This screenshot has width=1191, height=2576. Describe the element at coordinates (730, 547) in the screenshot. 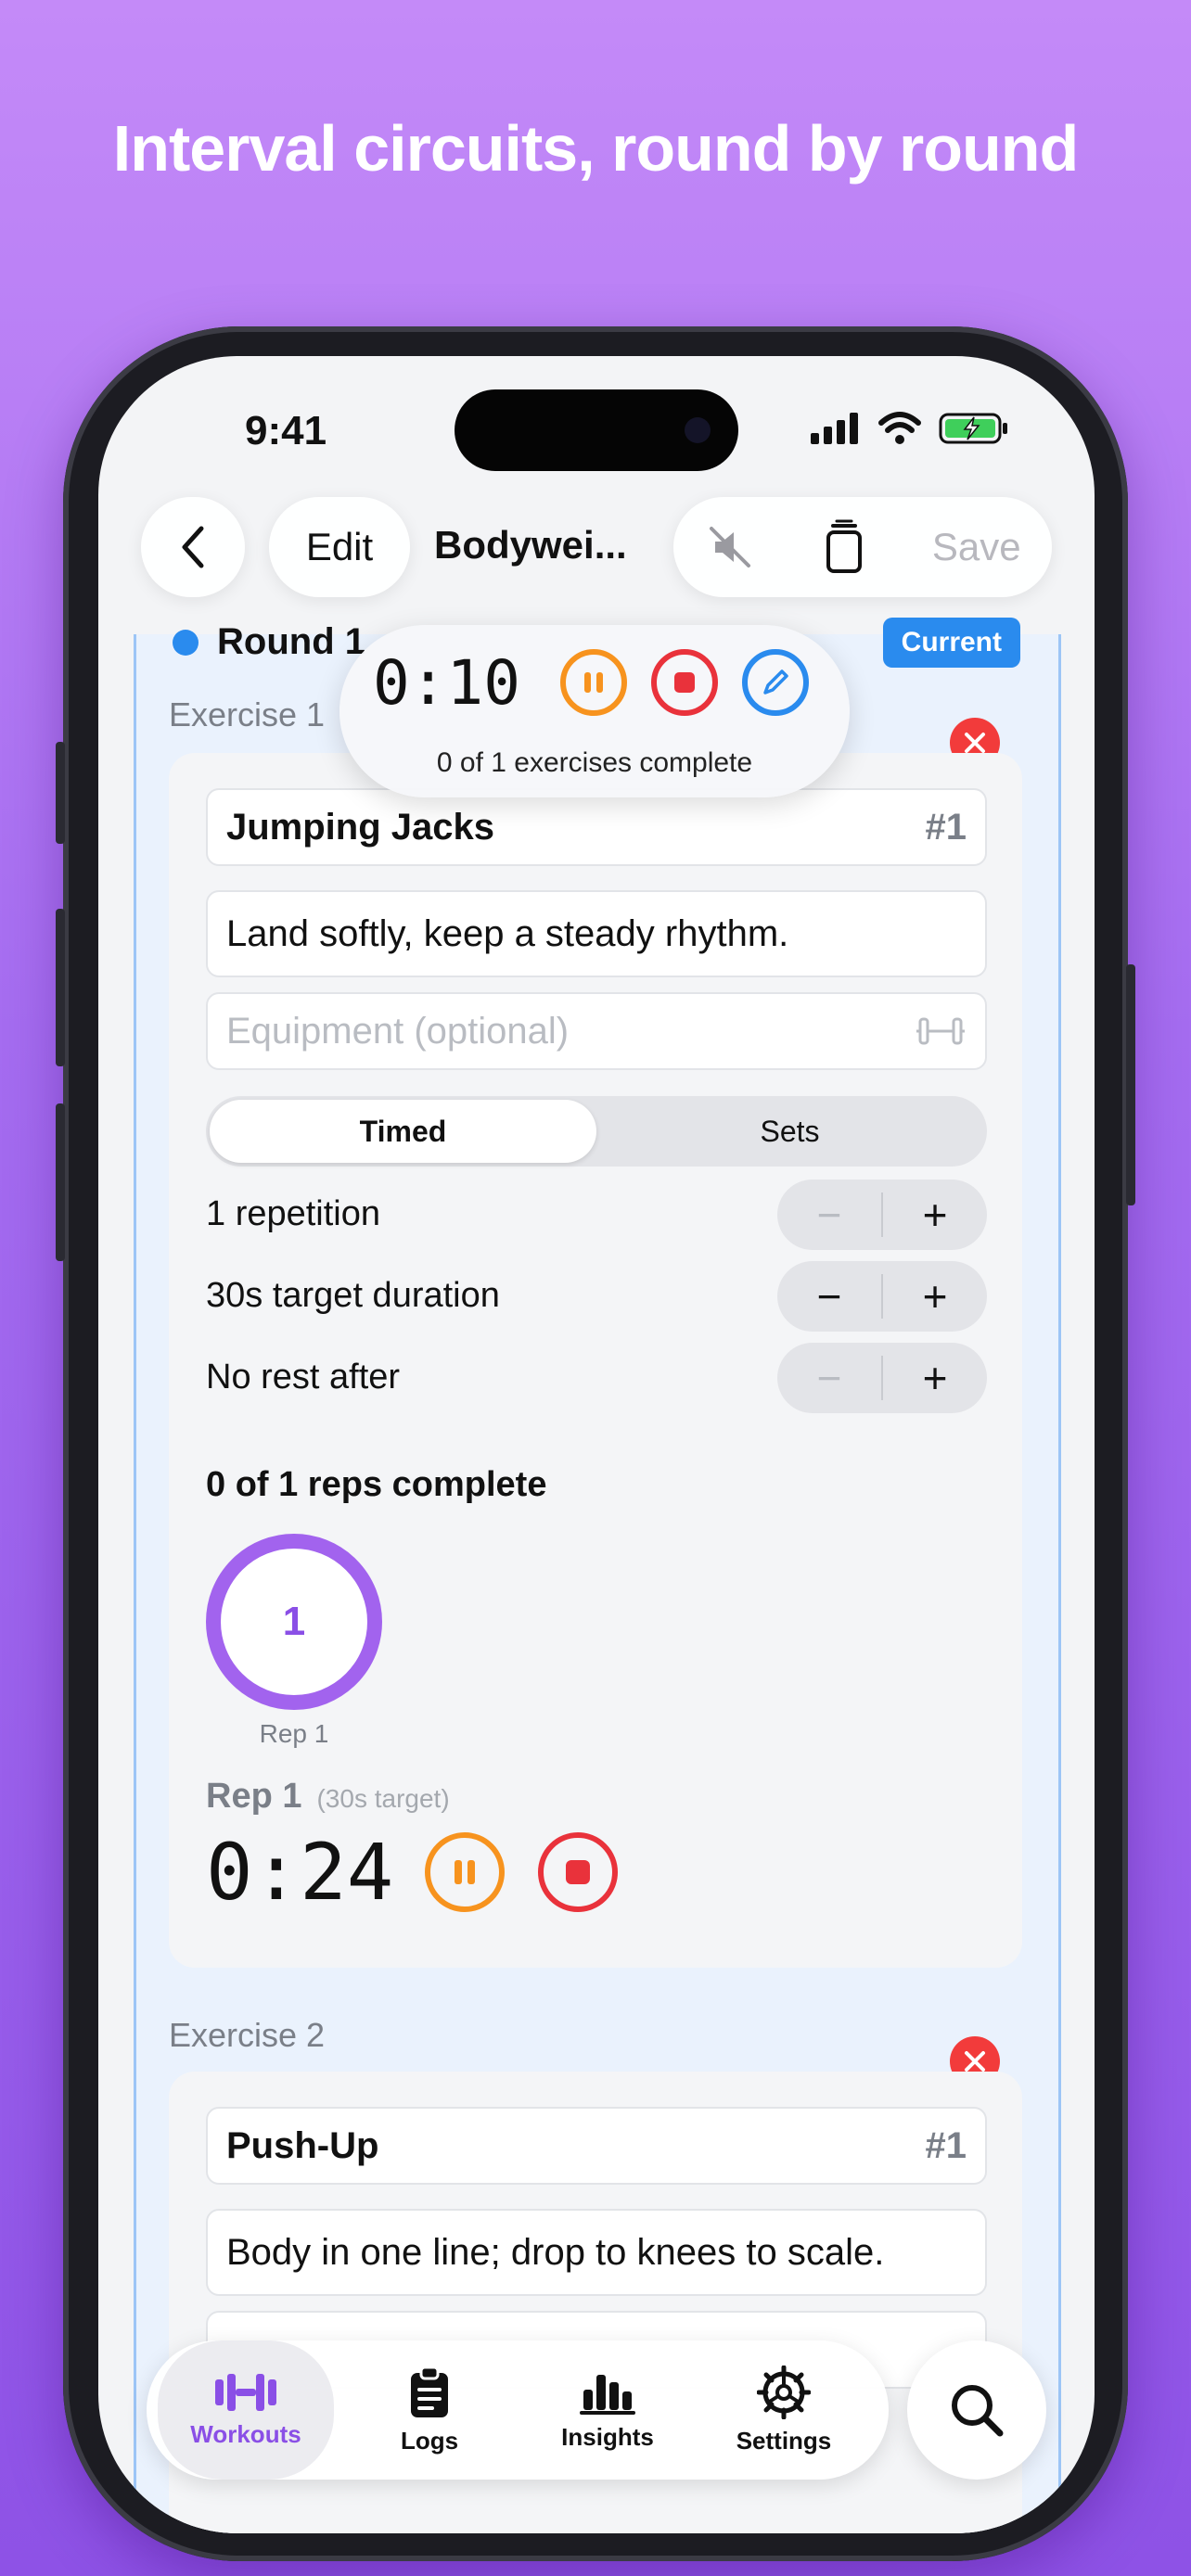

I see `speaker-muted-icon` at that location.